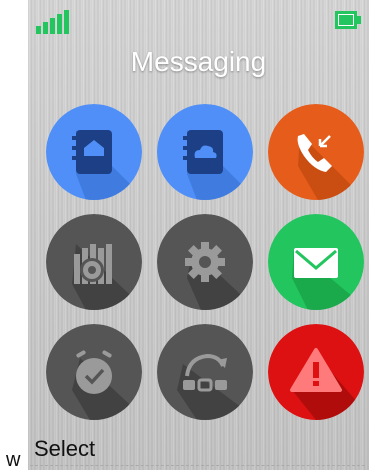 This screenshot has height=472, width=369. What do you see at coordinates (349, 21) in the screenshot?
I see `battery-icon` at bounding box center [349, 21].